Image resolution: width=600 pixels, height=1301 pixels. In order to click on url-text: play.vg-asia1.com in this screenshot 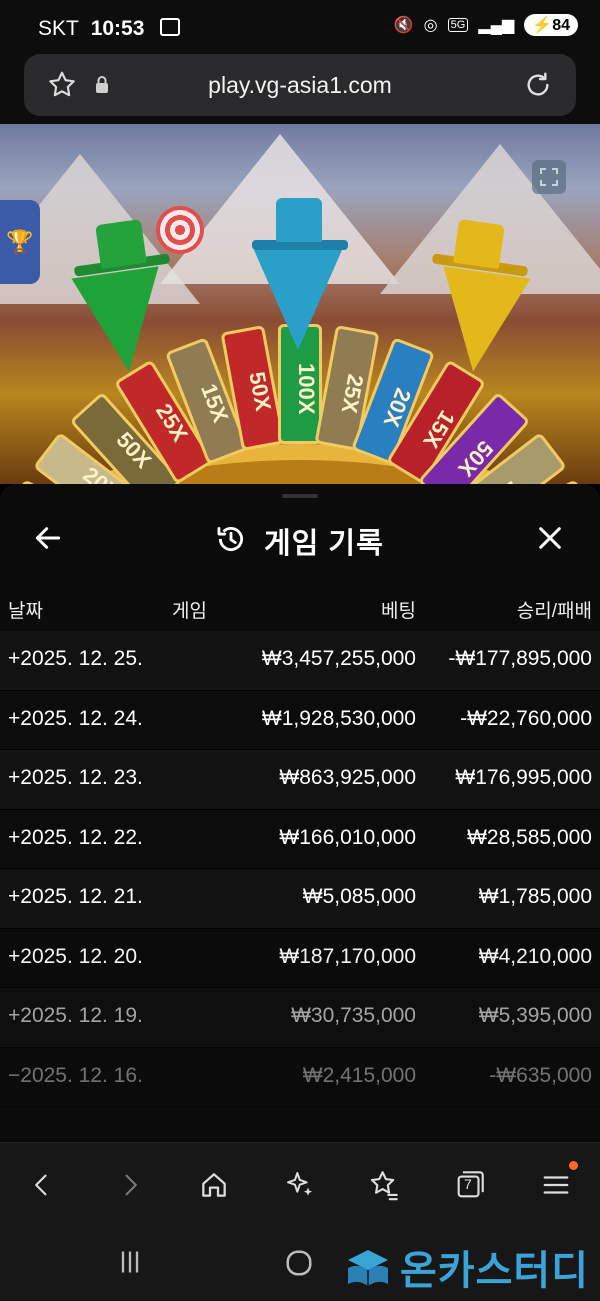, I will do `click(300, 85)`.